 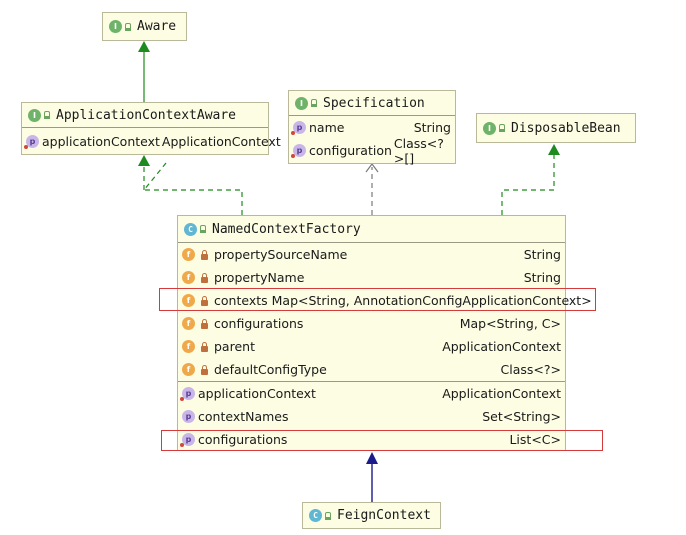 What do you see at coordinates (259, 323) in the screenshot?
I see `field-name: configurations` at bounding box center [259, 323].